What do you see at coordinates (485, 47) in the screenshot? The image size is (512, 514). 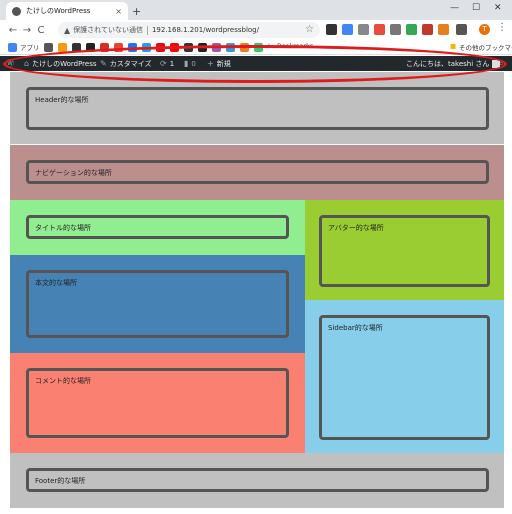 I see `other-bookmarks: その他のブックマーク` at bounding box center [485, 47].